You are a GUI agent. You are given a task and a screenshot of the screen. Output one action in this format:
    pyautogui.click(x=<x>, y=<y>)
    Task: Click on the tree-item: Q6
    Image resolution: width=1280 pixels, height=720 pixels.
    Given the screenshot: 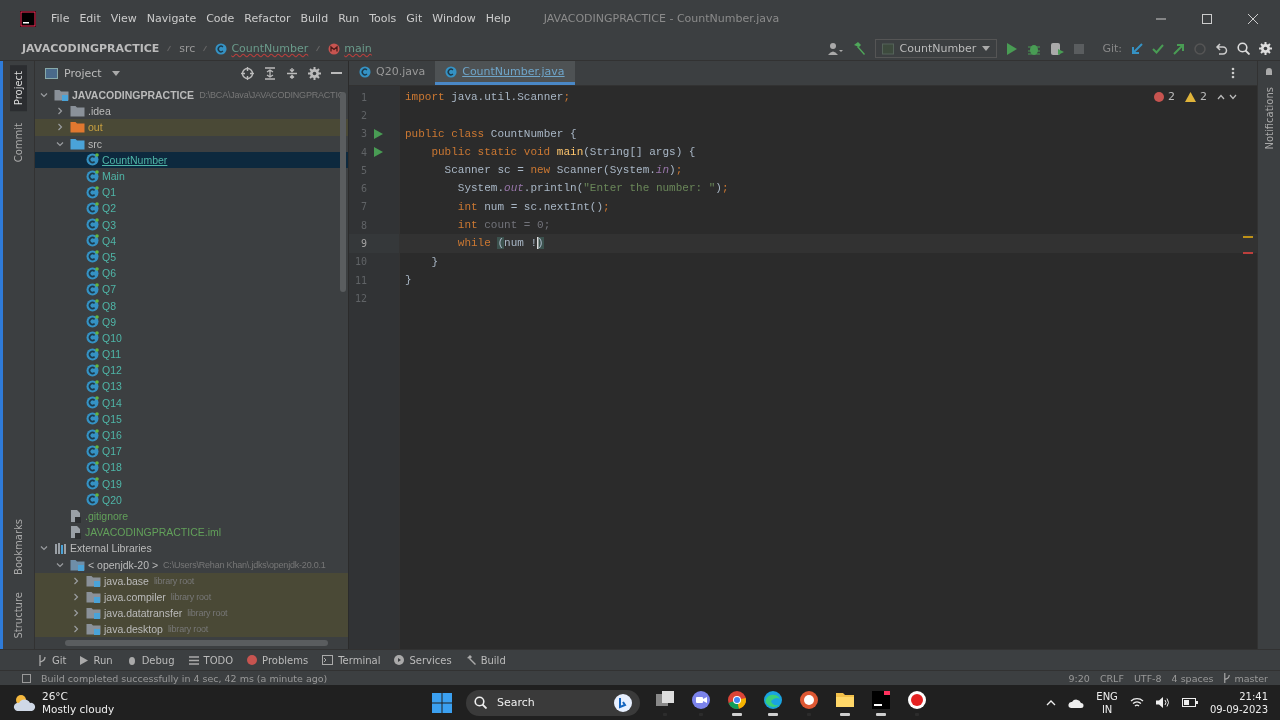 What is the action you would take?
    pyautogui.click(x=191, y=273)
    